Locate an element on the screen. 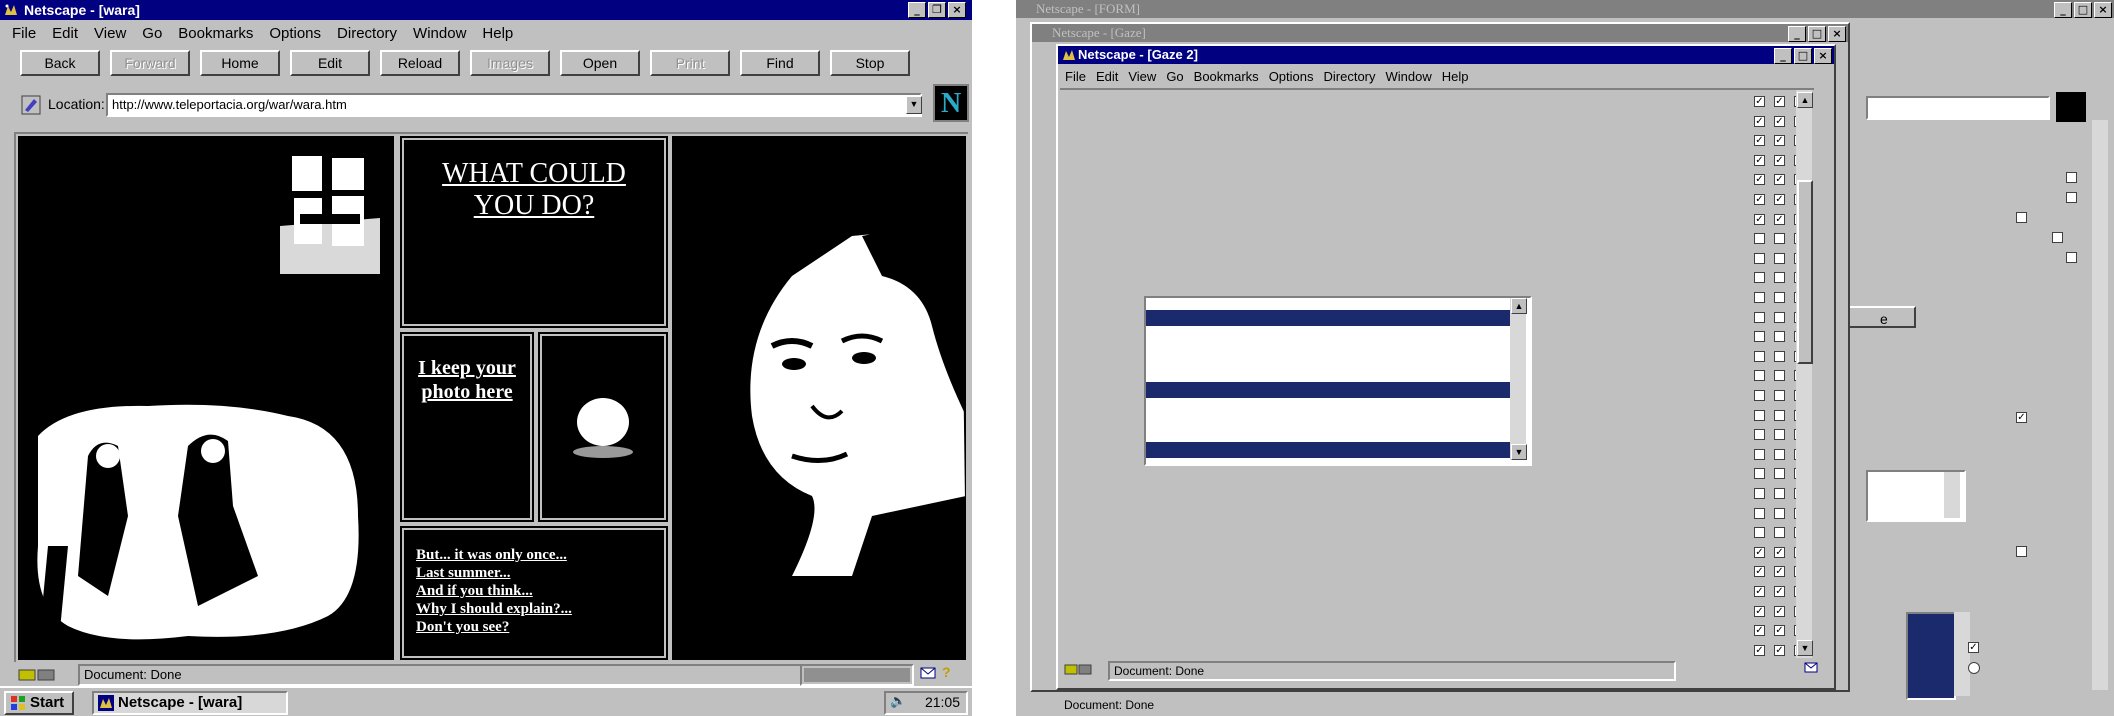 This screenshot has height=716, width=2114. gaze2-menu-file: File is located at coordinates (1075, 76).